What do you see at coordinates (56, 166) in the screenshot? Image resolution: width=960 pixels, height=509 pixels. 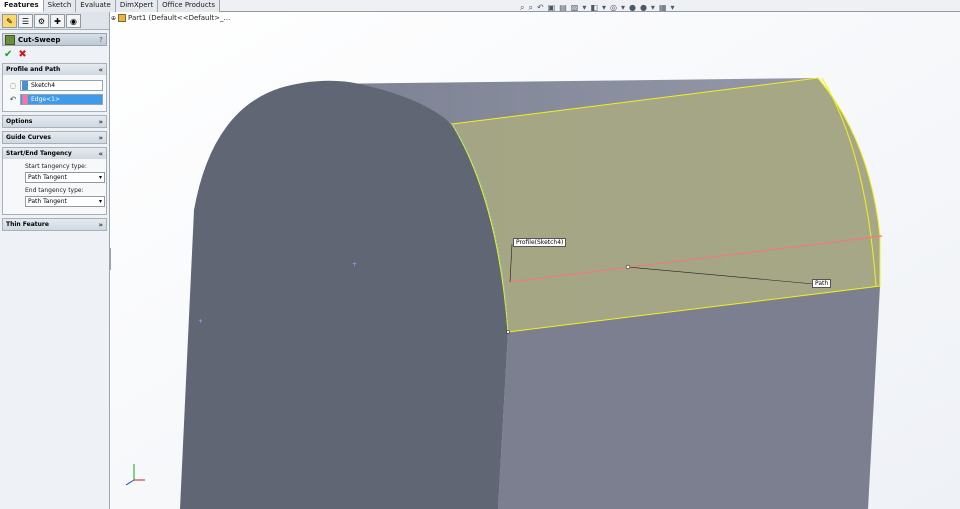 I see `start-tangency-label: Start tangency type:` at bounding box center [56, 166].